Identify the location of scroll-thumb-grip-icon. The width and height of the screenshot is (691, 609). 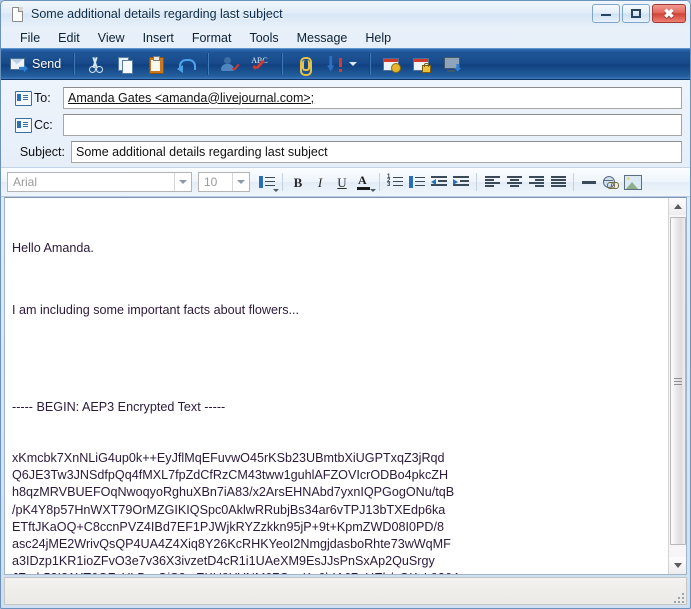
(678, 381).